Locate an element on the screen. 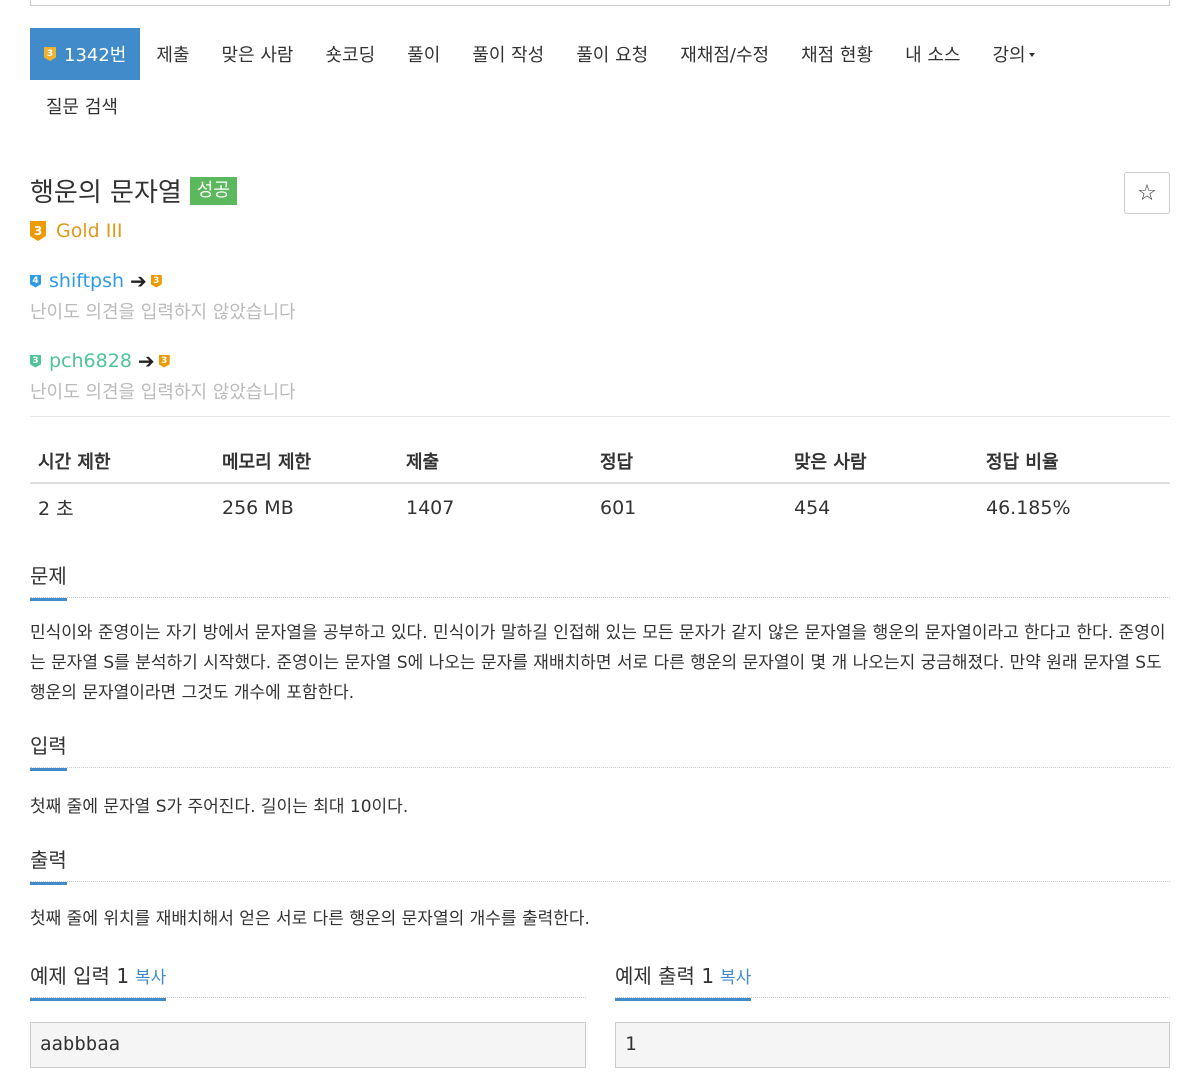 The width and height of the screenshot is (1200, 1088). sample-output-title: 예제 출력 1 is located at coordinates (665, 976).